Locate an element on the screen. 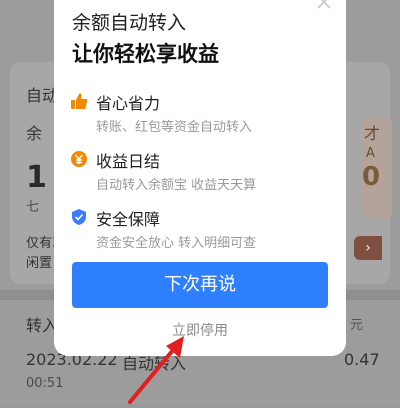 Image resolution: width=400 pixels, height=408 pixels. bg-yuan: 元 is located at coordinates (357, 325).